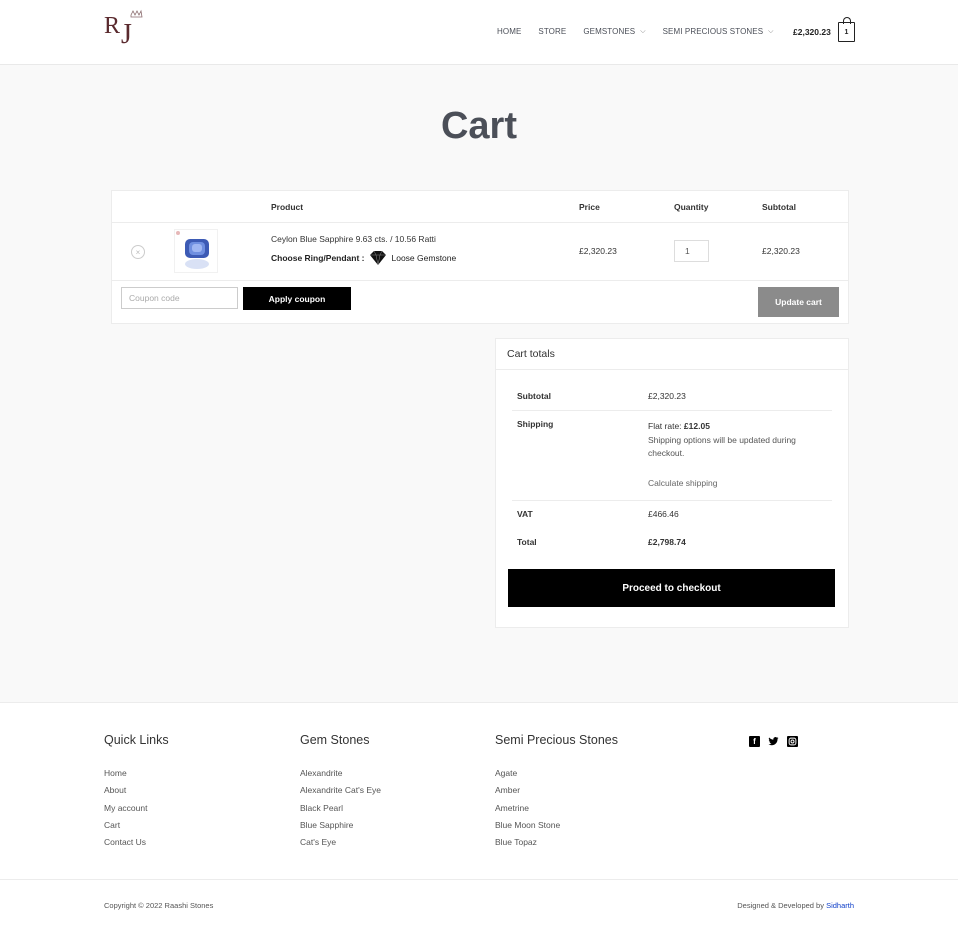 This screenshot has height=930, width=958. I want to click on footer-link: Amber, so click(556, 790).